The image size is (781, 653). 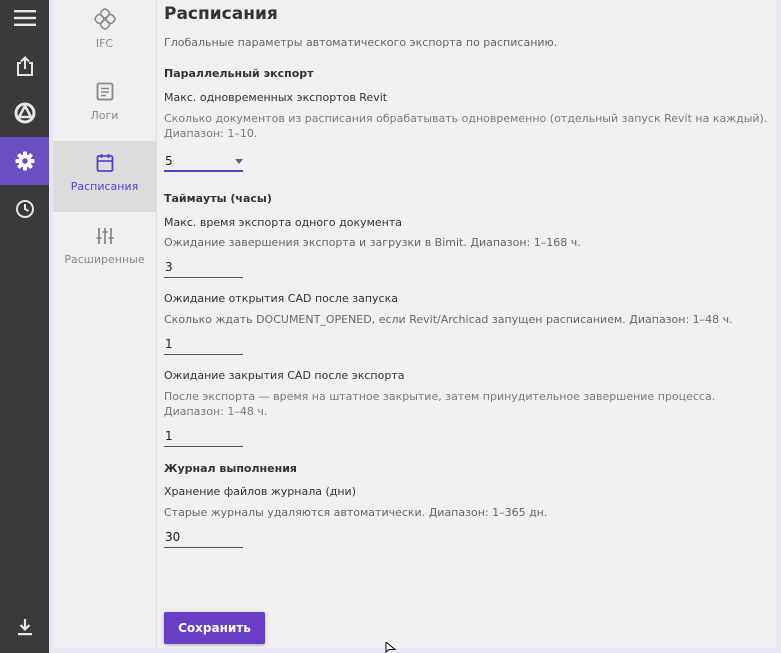 What do you see at coordinates (104, 33) in the screenshot?
I see `subnav-item-ifc: IFC` at bounding box center [104, 33].